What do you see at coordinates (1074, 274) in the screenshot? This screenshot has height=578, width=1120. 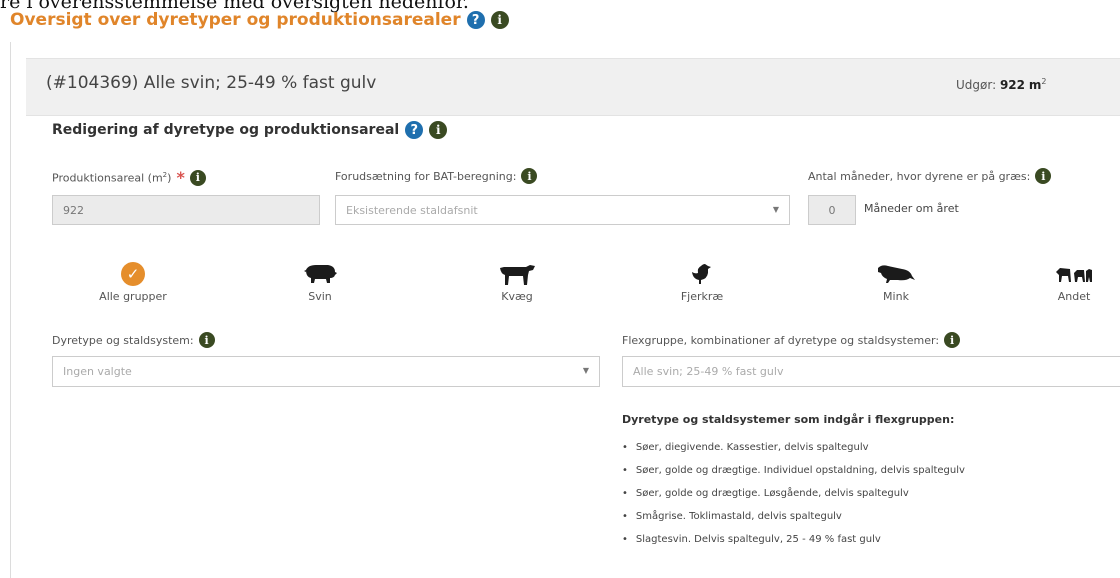 I see `other-animals-icon` at bounding box center [1074, 274].